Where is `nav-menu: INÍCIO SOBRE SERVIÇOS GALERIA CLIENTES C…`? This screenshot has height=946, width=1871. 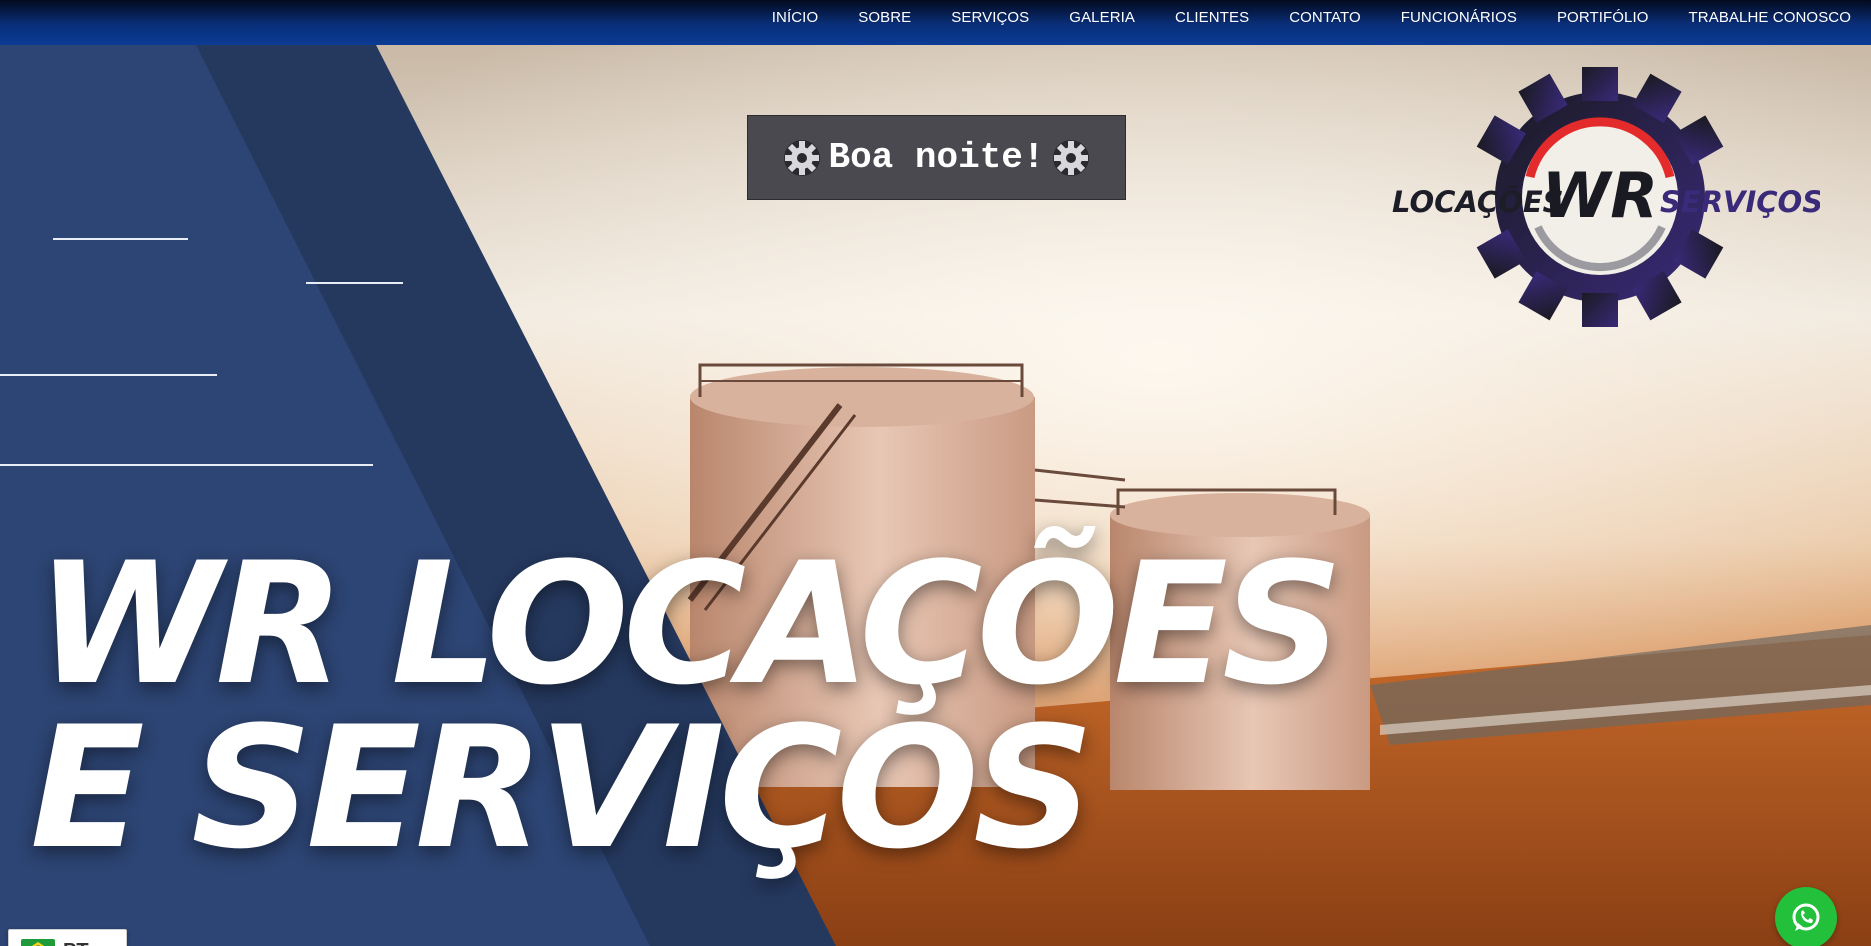
nav-menu: INÍCIO SOBRE SERVIÇOS GALERIA CLIENTES C… is located at coordinates (1311, 17).